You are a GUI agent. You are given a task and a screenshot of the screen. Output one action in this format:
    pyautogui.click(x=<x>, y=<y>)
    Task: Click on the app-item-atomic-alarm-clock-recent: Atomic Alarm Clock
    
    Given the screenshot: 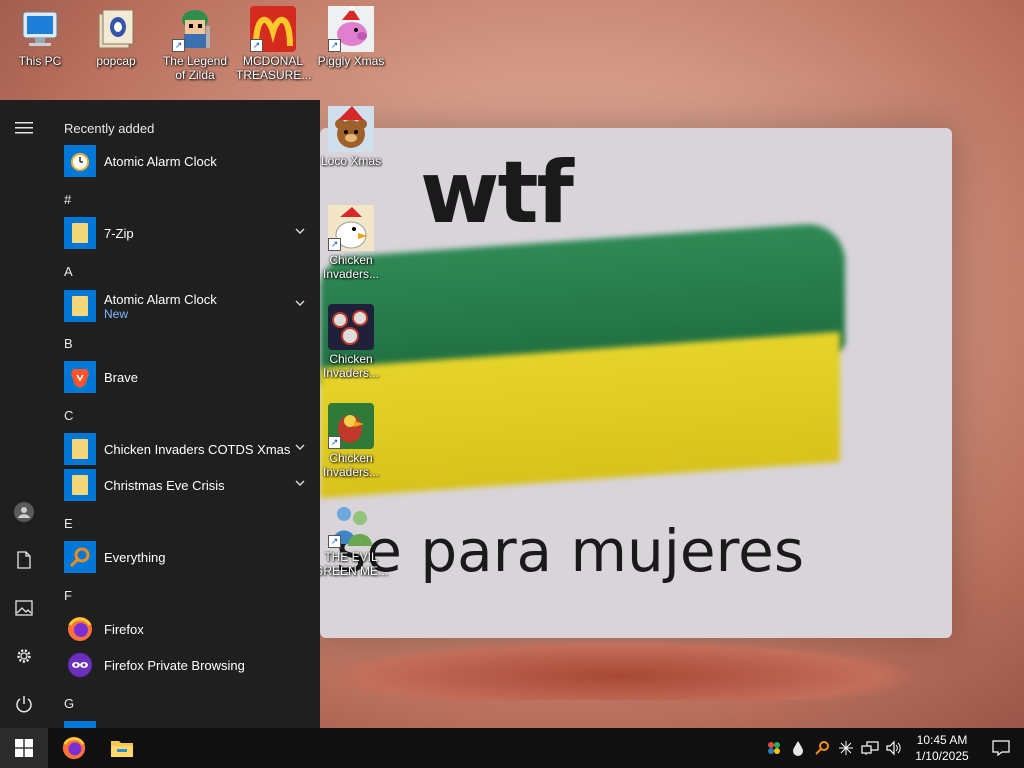 What is the action you would take?
    pyautogui.click(x=187, y=161)
    